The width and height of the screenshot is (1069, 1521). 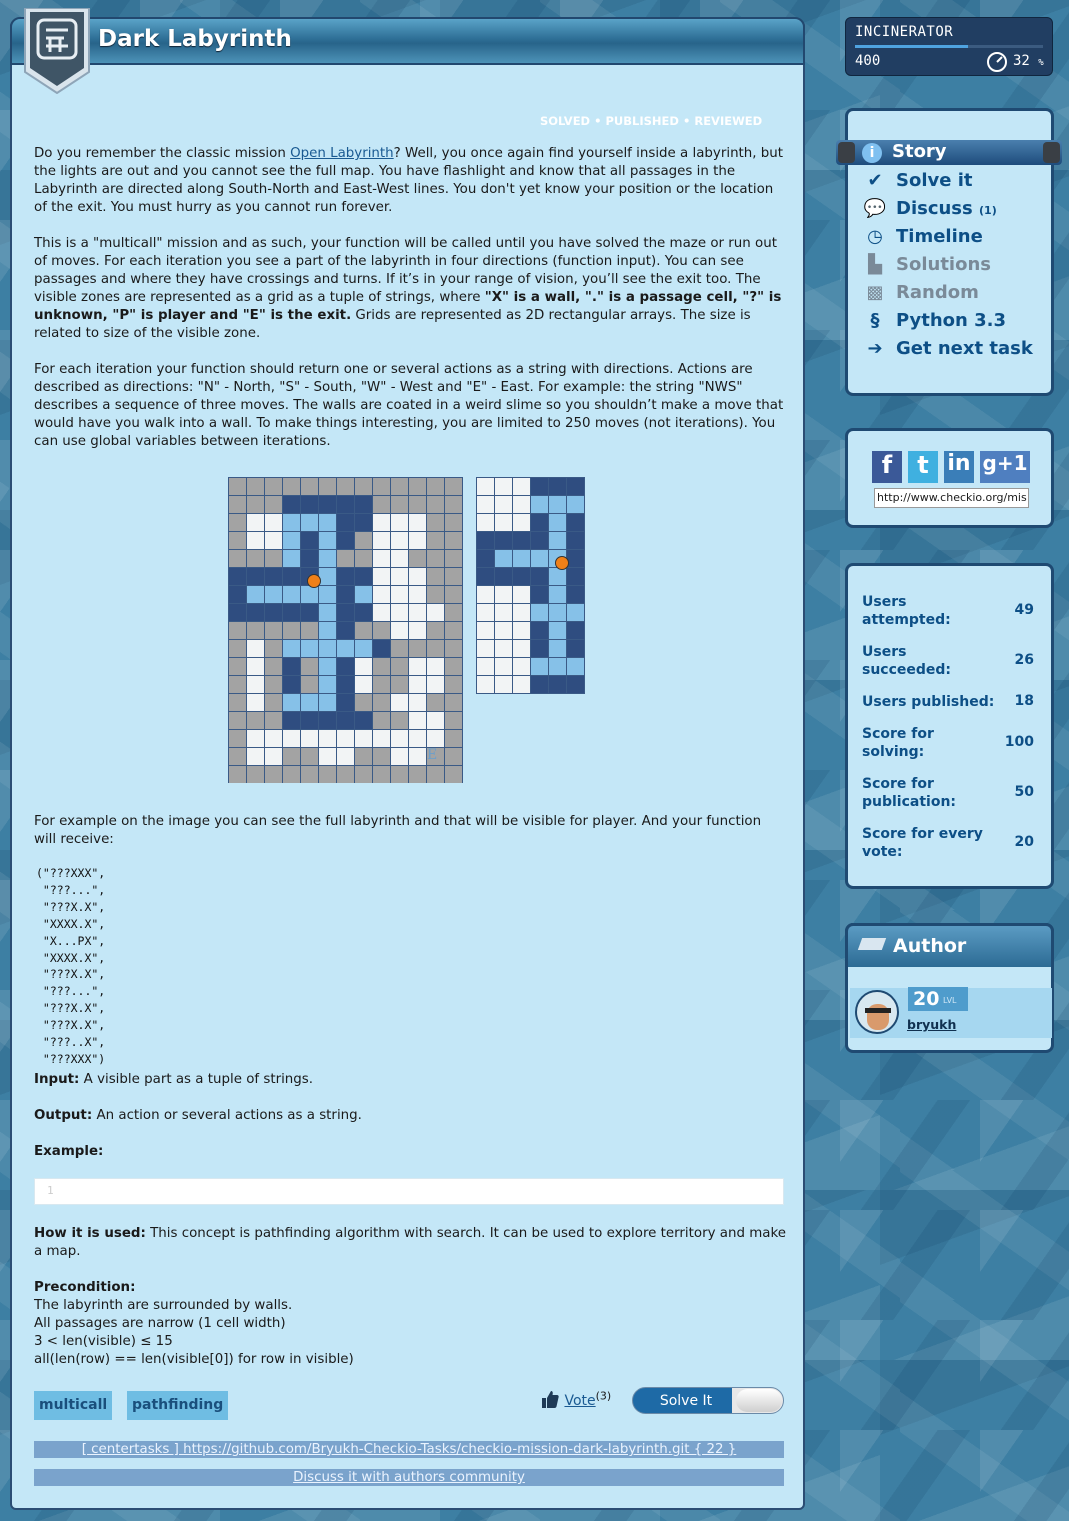 I want to click on facebook-icon: f, so click(x=887, y=467).